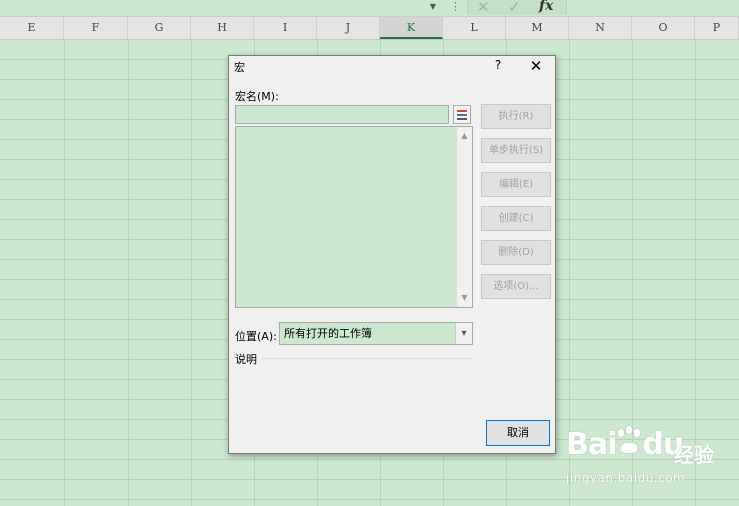 Image resolution: width=739 pixels, height=506 pixels. What do you see at coordinates (328, 333) in the screenshot?
I see `location-value: 所有打开的工作簿` at bounding box center [328, 333].